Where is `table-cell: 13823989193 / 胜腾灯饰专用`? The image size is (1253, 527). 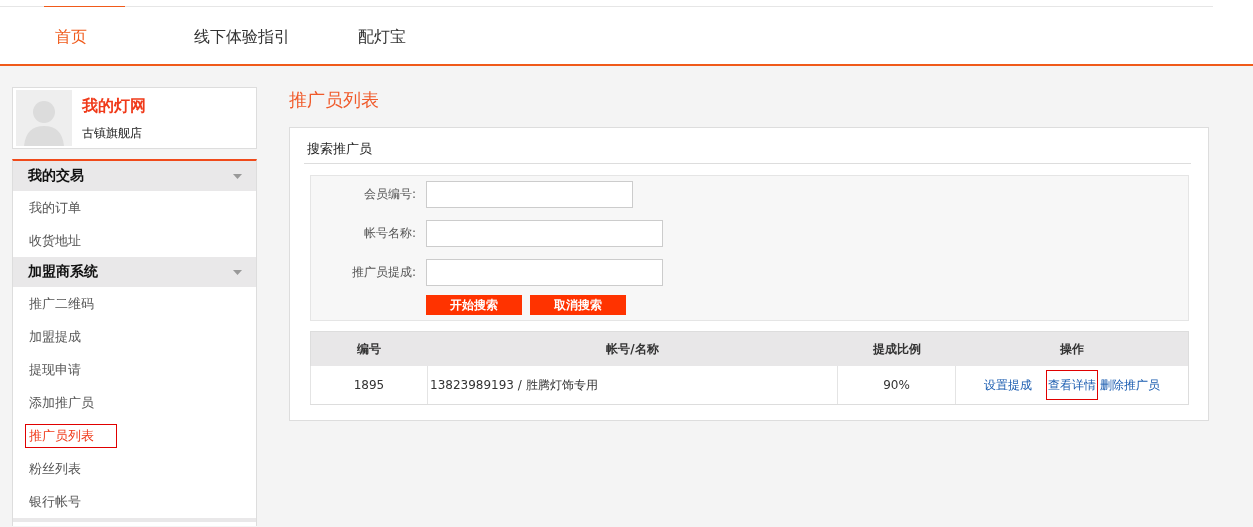
table-cell: 13823989193 / 胜腾灯饰专用 is located at coordinates (632, 385).